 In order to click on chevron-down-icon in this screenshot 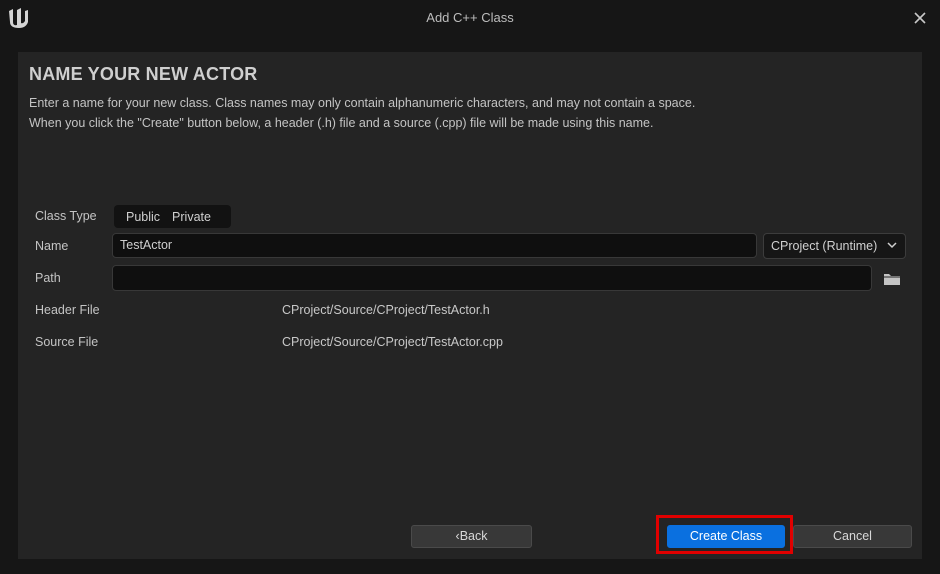, I will do `click(892, 245)`.